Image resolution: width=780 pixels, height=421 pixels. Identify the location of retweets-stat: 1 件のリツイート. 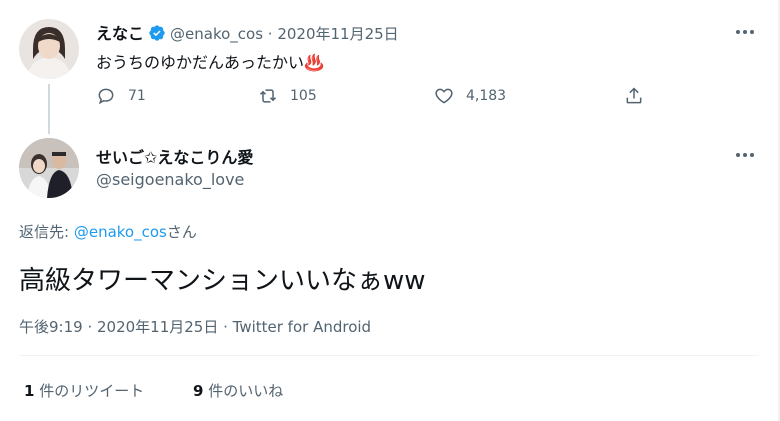
(84, 390).